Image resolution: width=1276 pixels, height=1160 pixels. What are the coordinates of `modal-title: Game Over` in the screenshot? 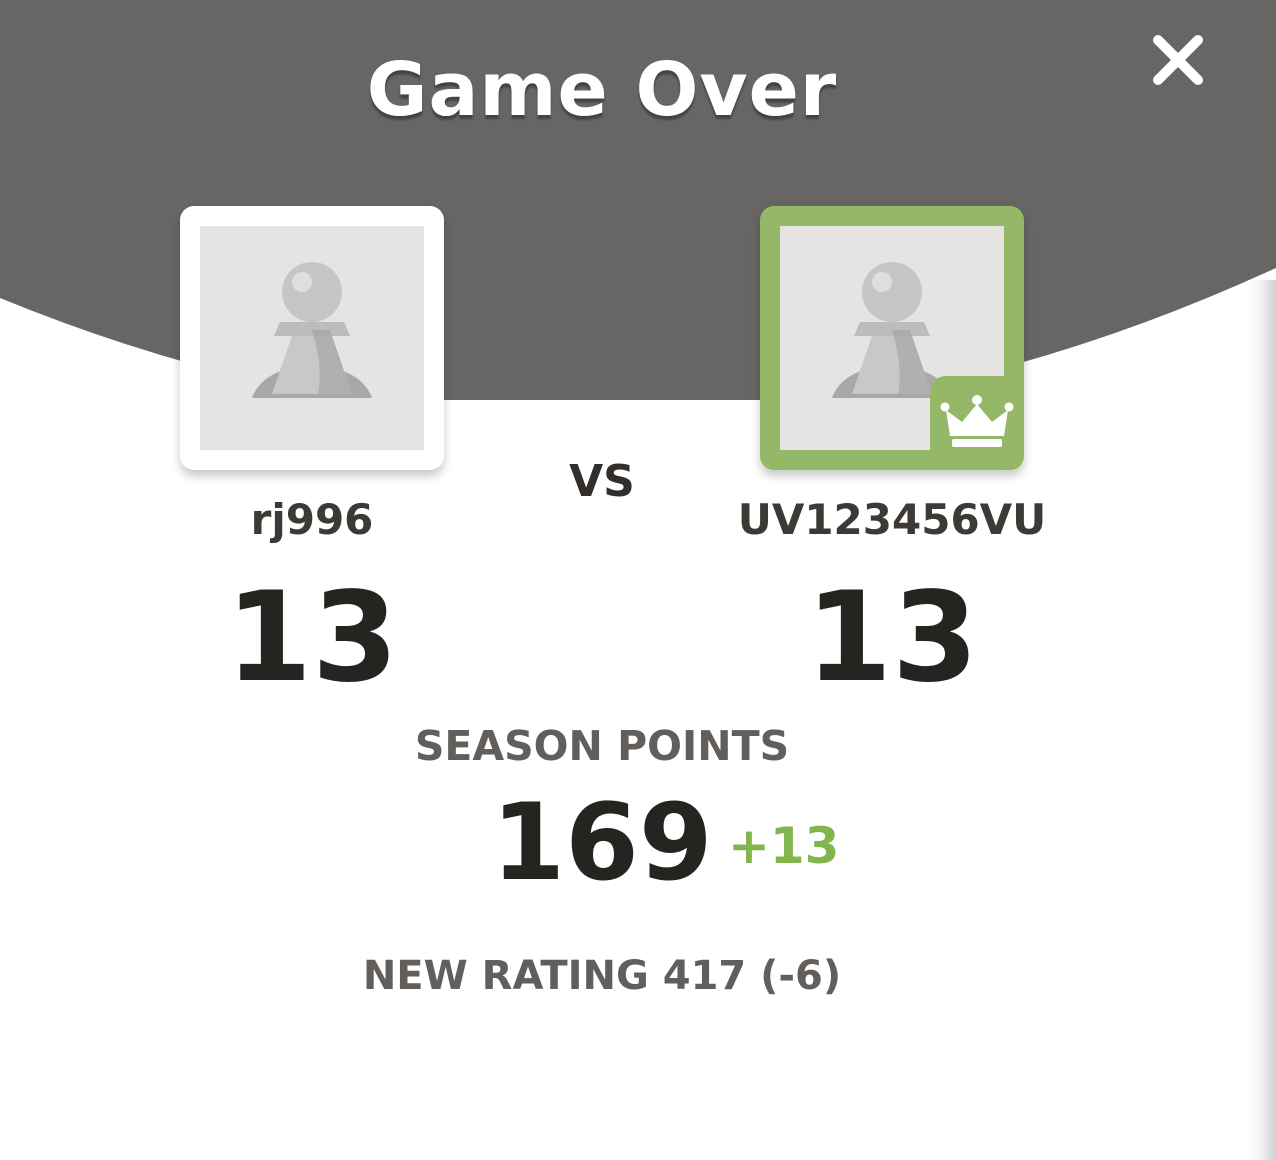 It's located at (602, 90).